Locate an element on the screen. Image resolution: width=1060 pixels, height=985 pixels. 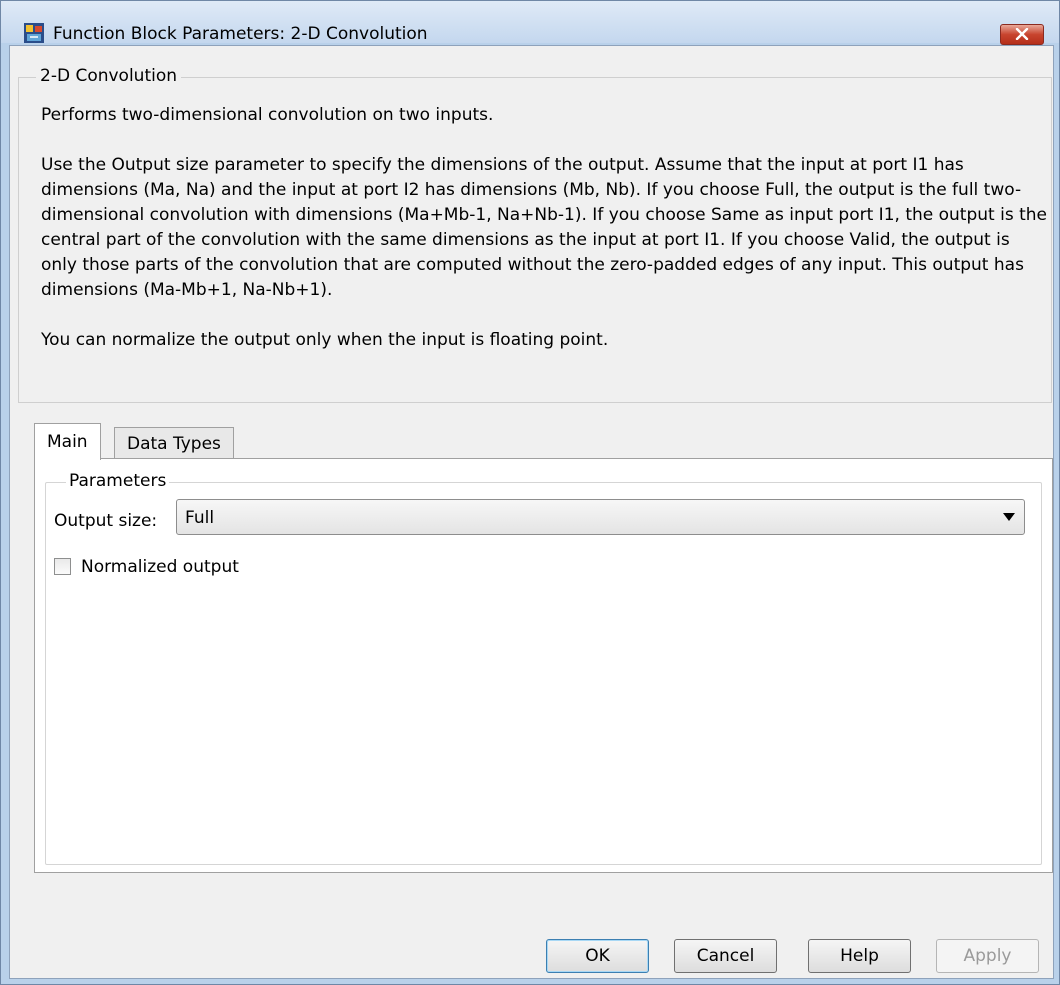
output-size-value: Full is located at coordinates (200, 518).